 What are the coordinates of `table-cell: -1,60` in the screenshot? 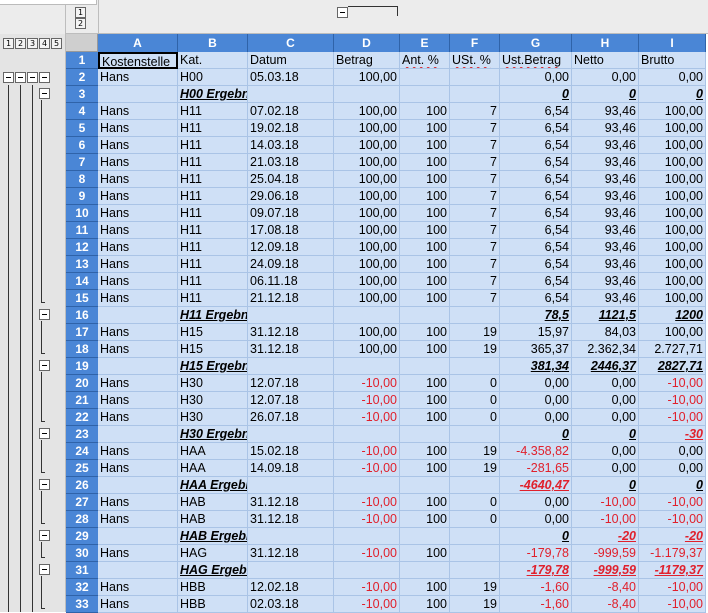 It's located at (536, 587).